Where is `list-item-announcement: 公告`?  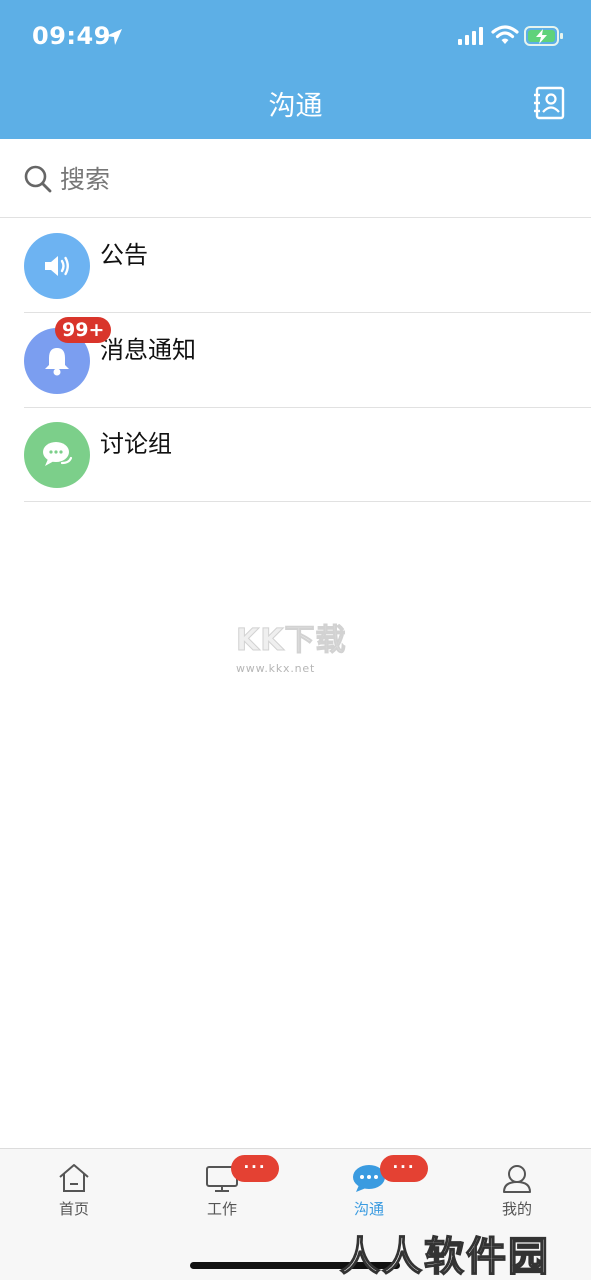 list-item-announcement: 公告 is located at coordinates (295, 265).